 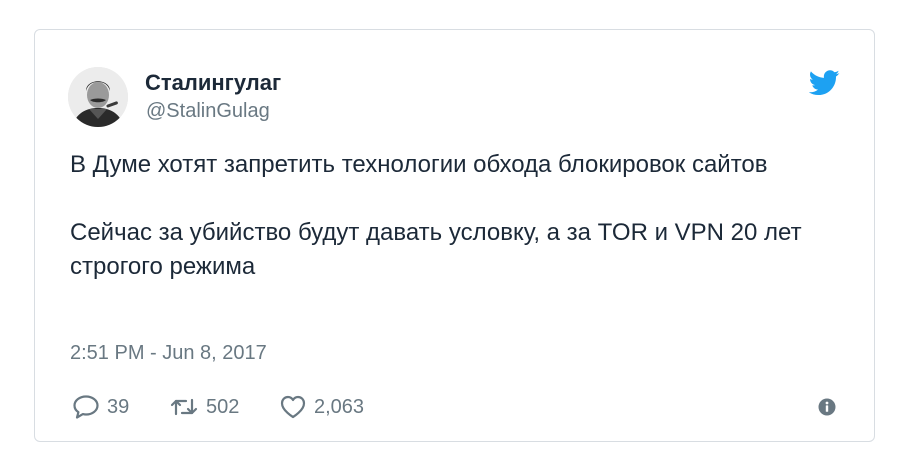 What do you see at coordinates (86, 407) in the screenshot?
I see `speech-bubble-icon` at bounding box center [86, 407].